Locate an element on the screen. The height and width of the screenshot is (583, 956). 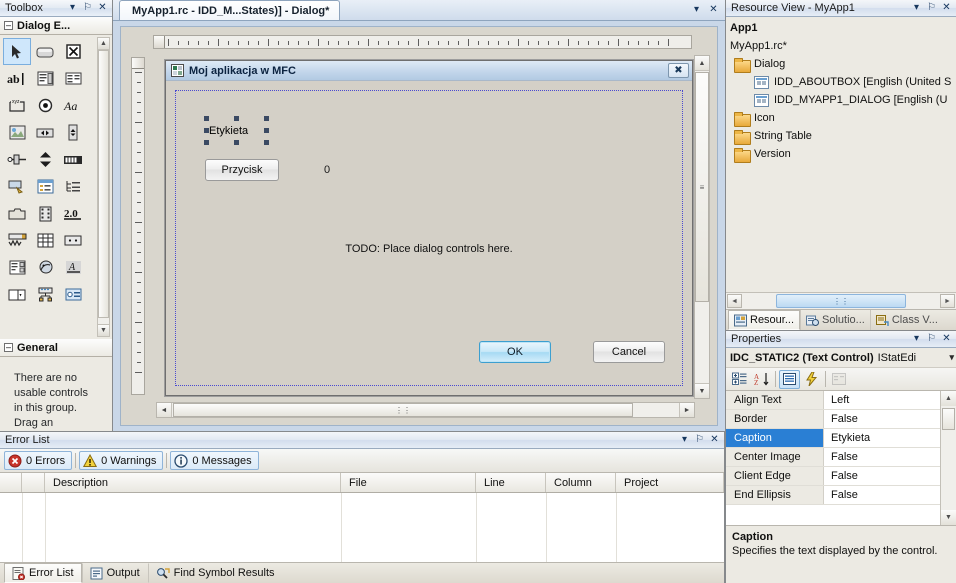
toolbox-item-command-link-control is located at coordinates (73, 294).